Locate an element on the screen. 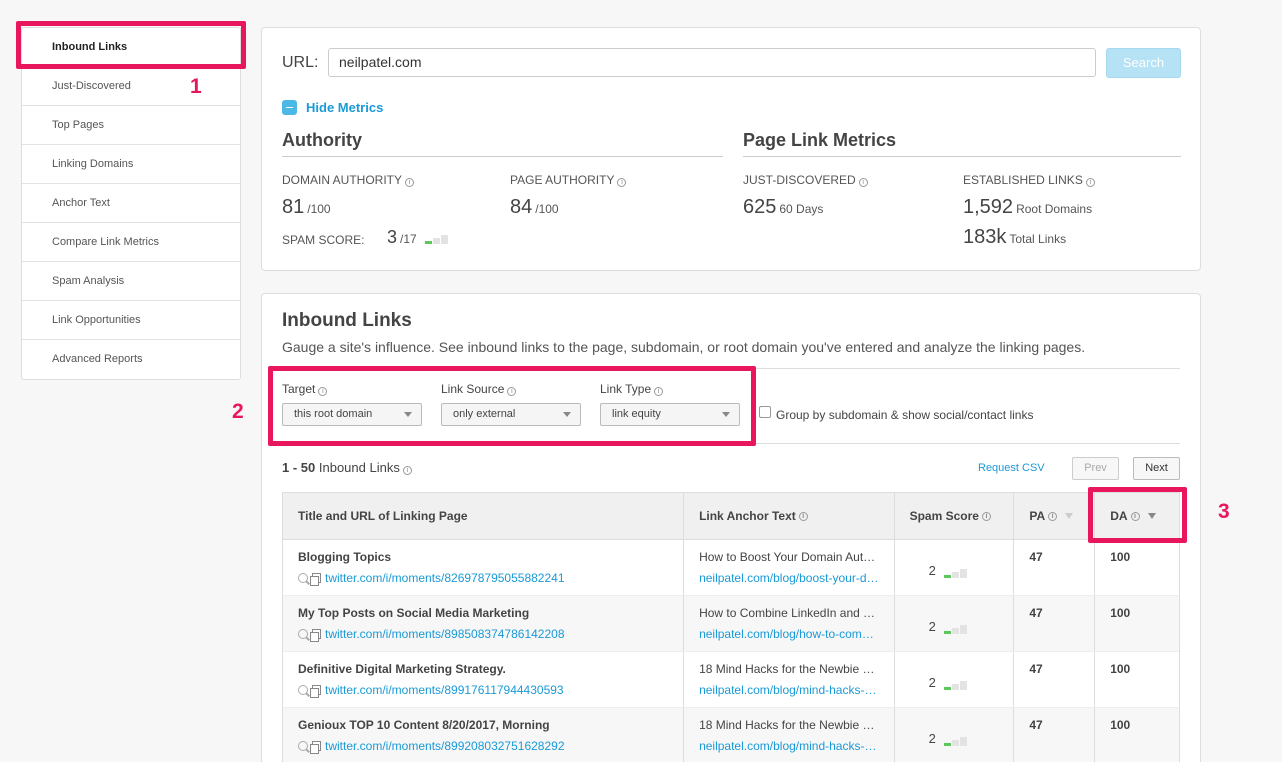 This screenshot has width=1282, height=762. page-authority-value: 84/100 is located at coordinates (534, 207).